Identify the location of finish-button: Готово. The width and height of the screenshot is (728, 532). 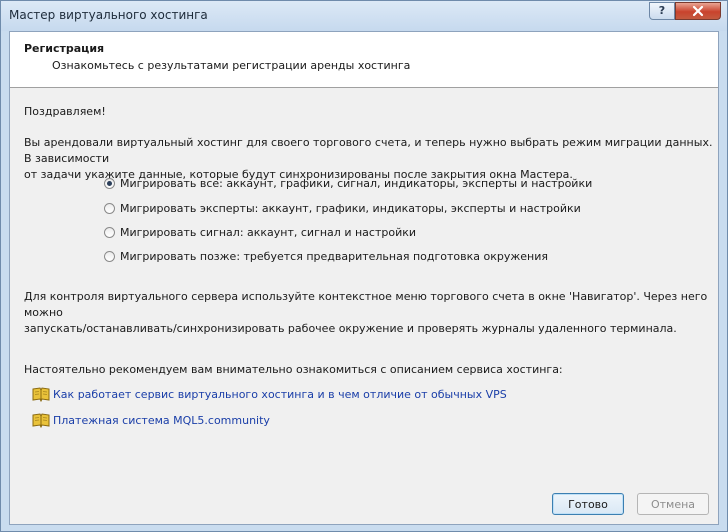
(588, 504).